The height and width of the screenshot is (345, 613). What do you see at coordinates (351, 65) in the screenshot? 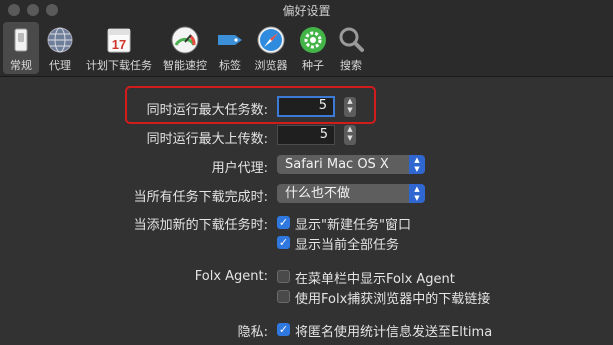
I see `tab-search-label: 搜索` at bounding box center [351, 65].